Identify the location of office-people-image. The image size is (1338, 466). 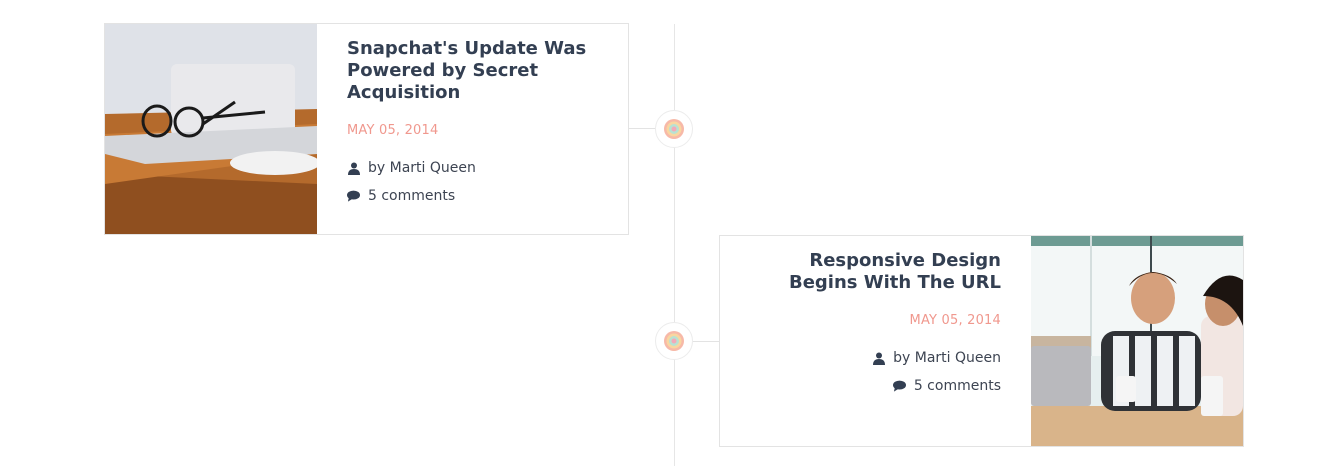
(1137, 341).